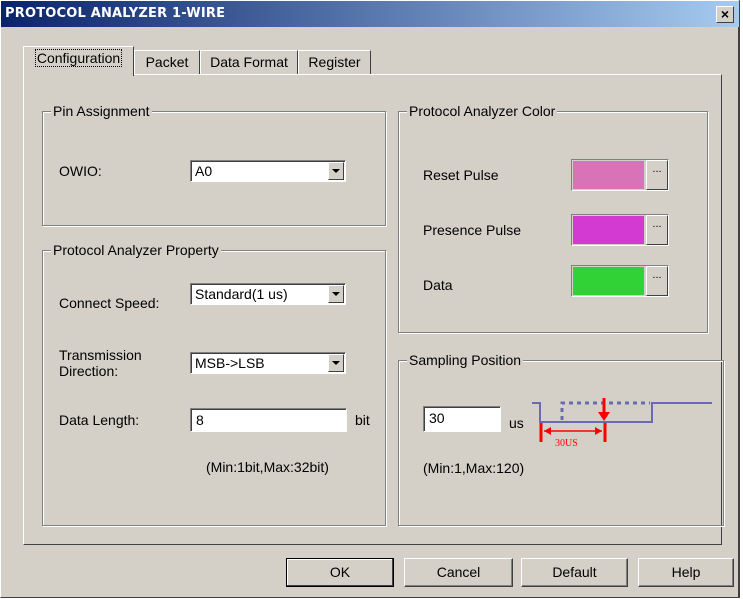 This screenshot has width=743, height=599. Describe the element at coordinates (267, 467) in the screenshot. I see `data-length-range: (Min:1bit,Max:32bit)` at that location.